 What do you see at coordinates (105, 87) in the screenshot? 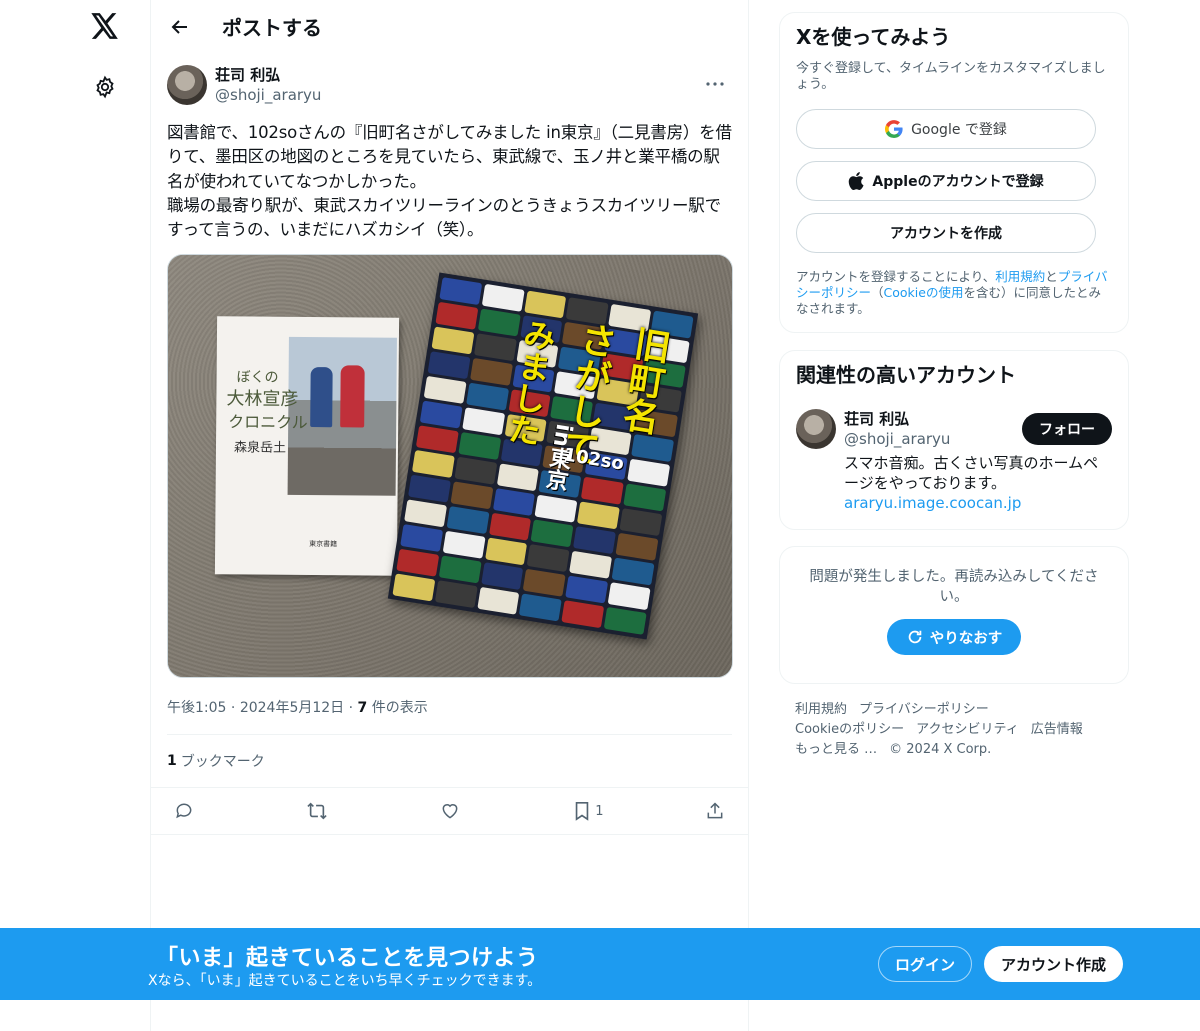
I see `gear-icon` at bounding box center [105, 87].